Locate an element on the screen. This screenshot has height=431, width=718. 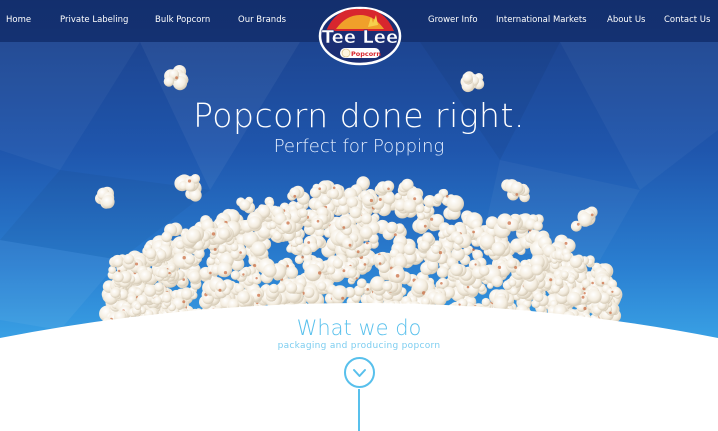
scroll-indicator-line is located at coordinates (359, 410).